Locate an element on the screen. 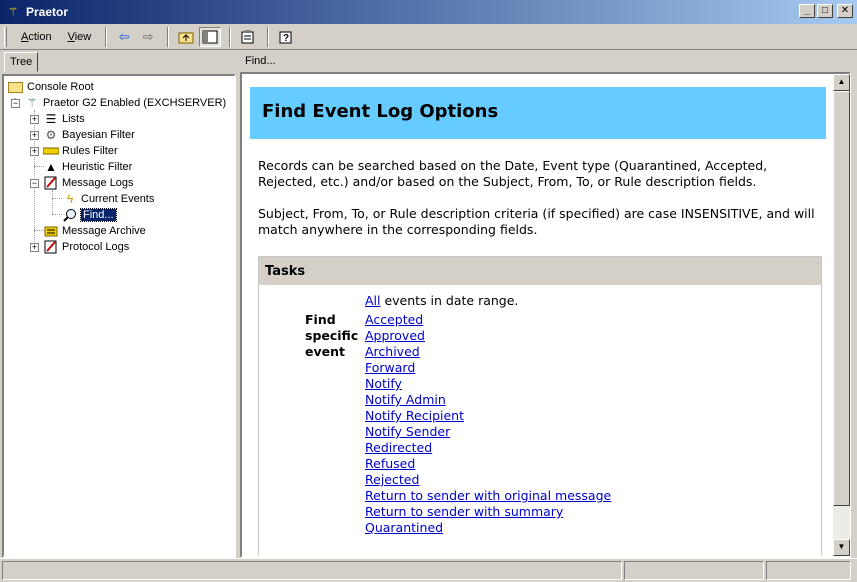 The width and height of the screenshot is (857, 582). event-link-notify-admin: Notify Admin is located at coordinates (405, 399).